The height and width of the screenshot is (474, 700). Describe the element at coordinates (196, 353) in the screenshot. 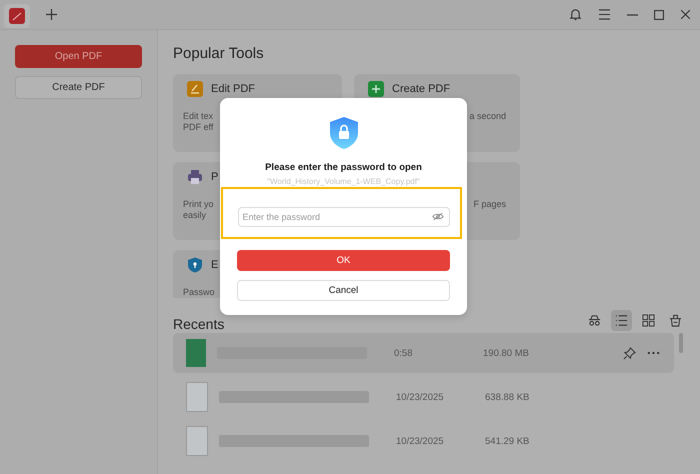

I see `spreadsheet-thumbnail` at that location.